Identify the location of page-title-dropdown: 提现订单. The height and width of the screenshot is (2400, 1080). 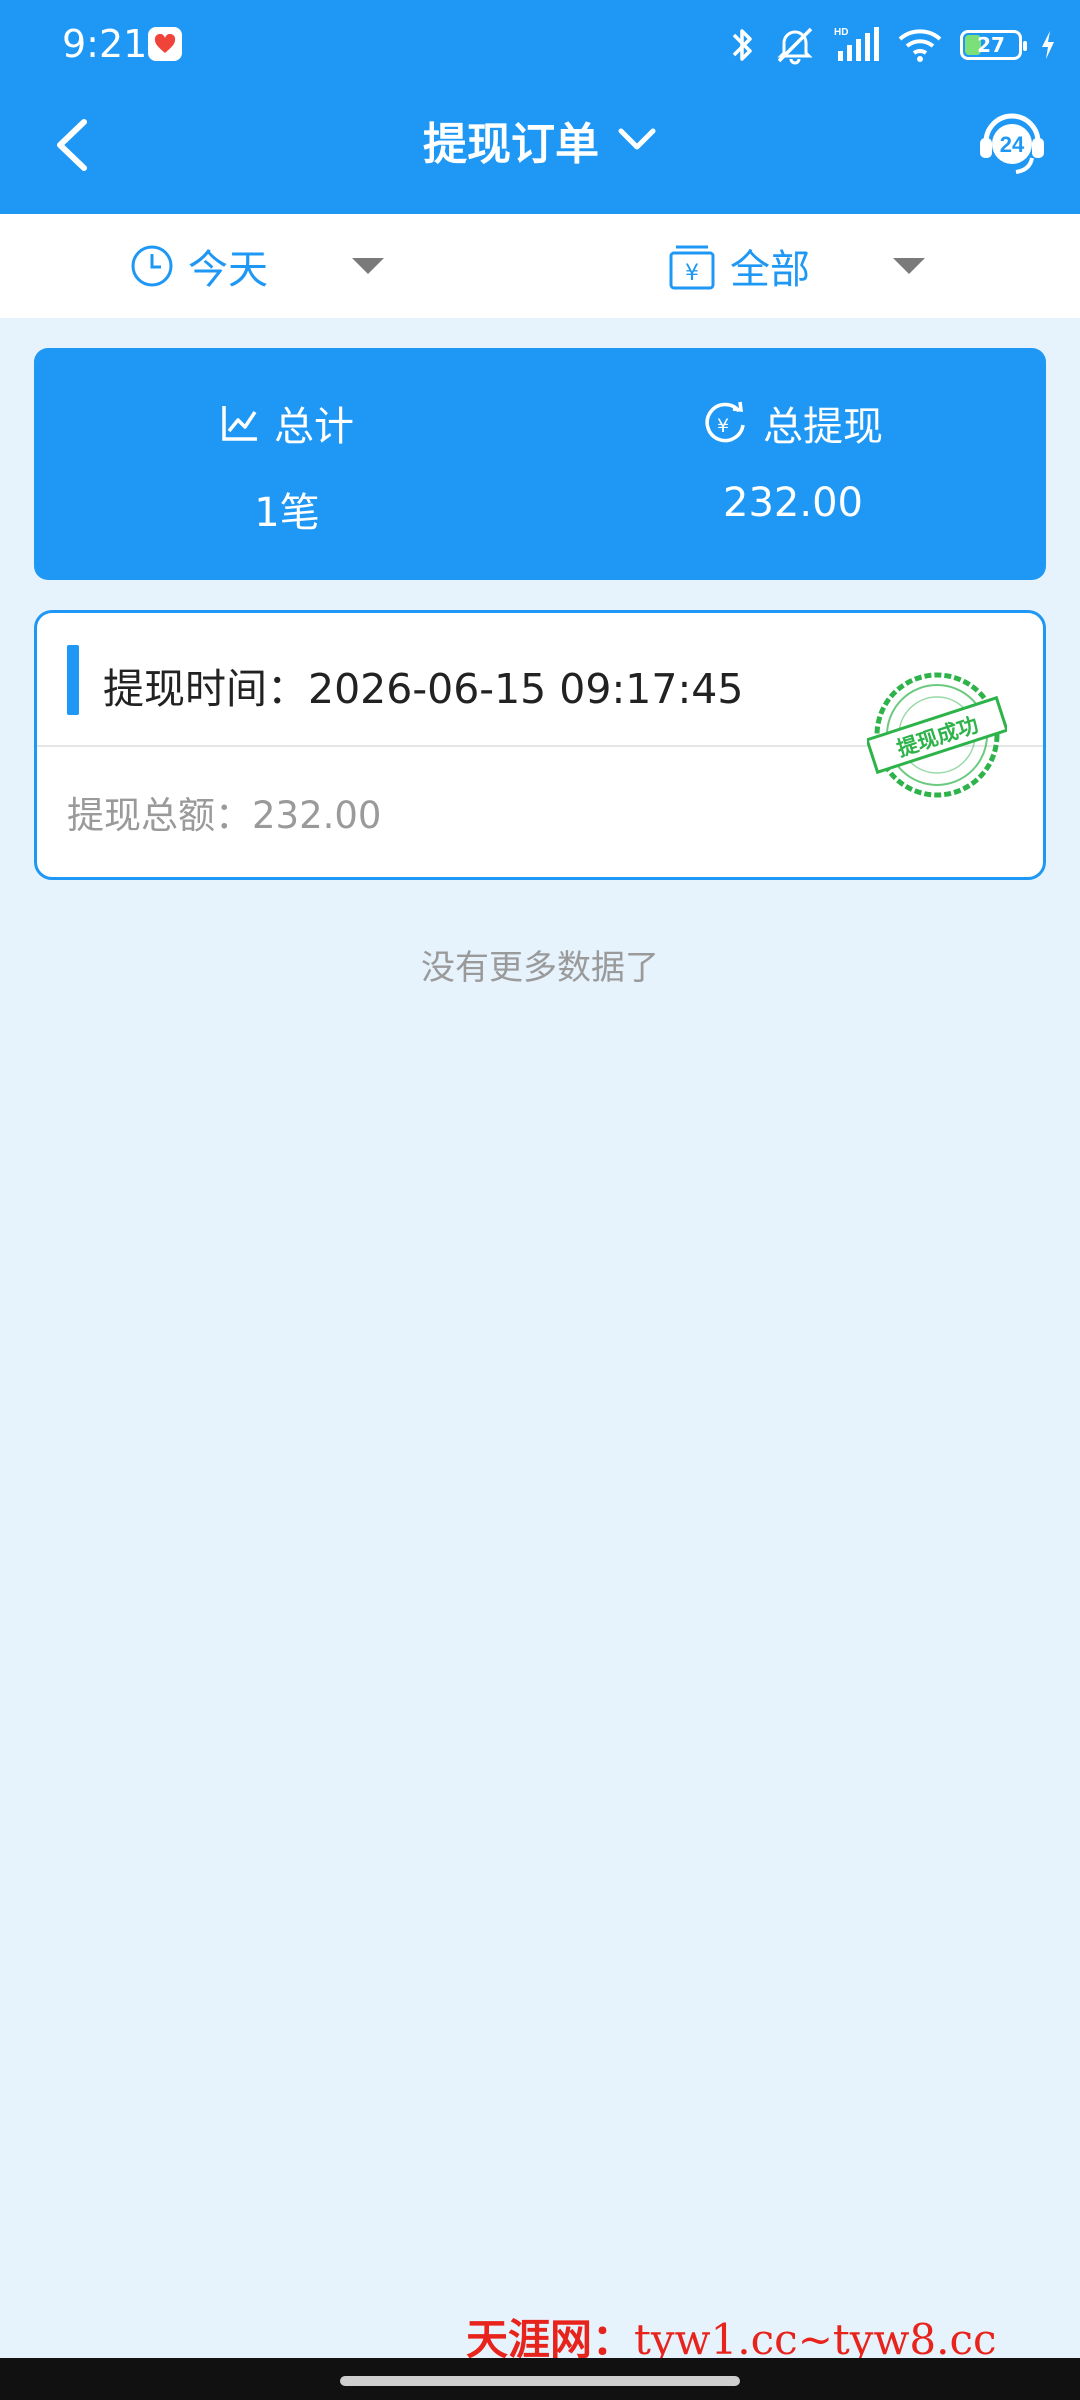
(540, 140).